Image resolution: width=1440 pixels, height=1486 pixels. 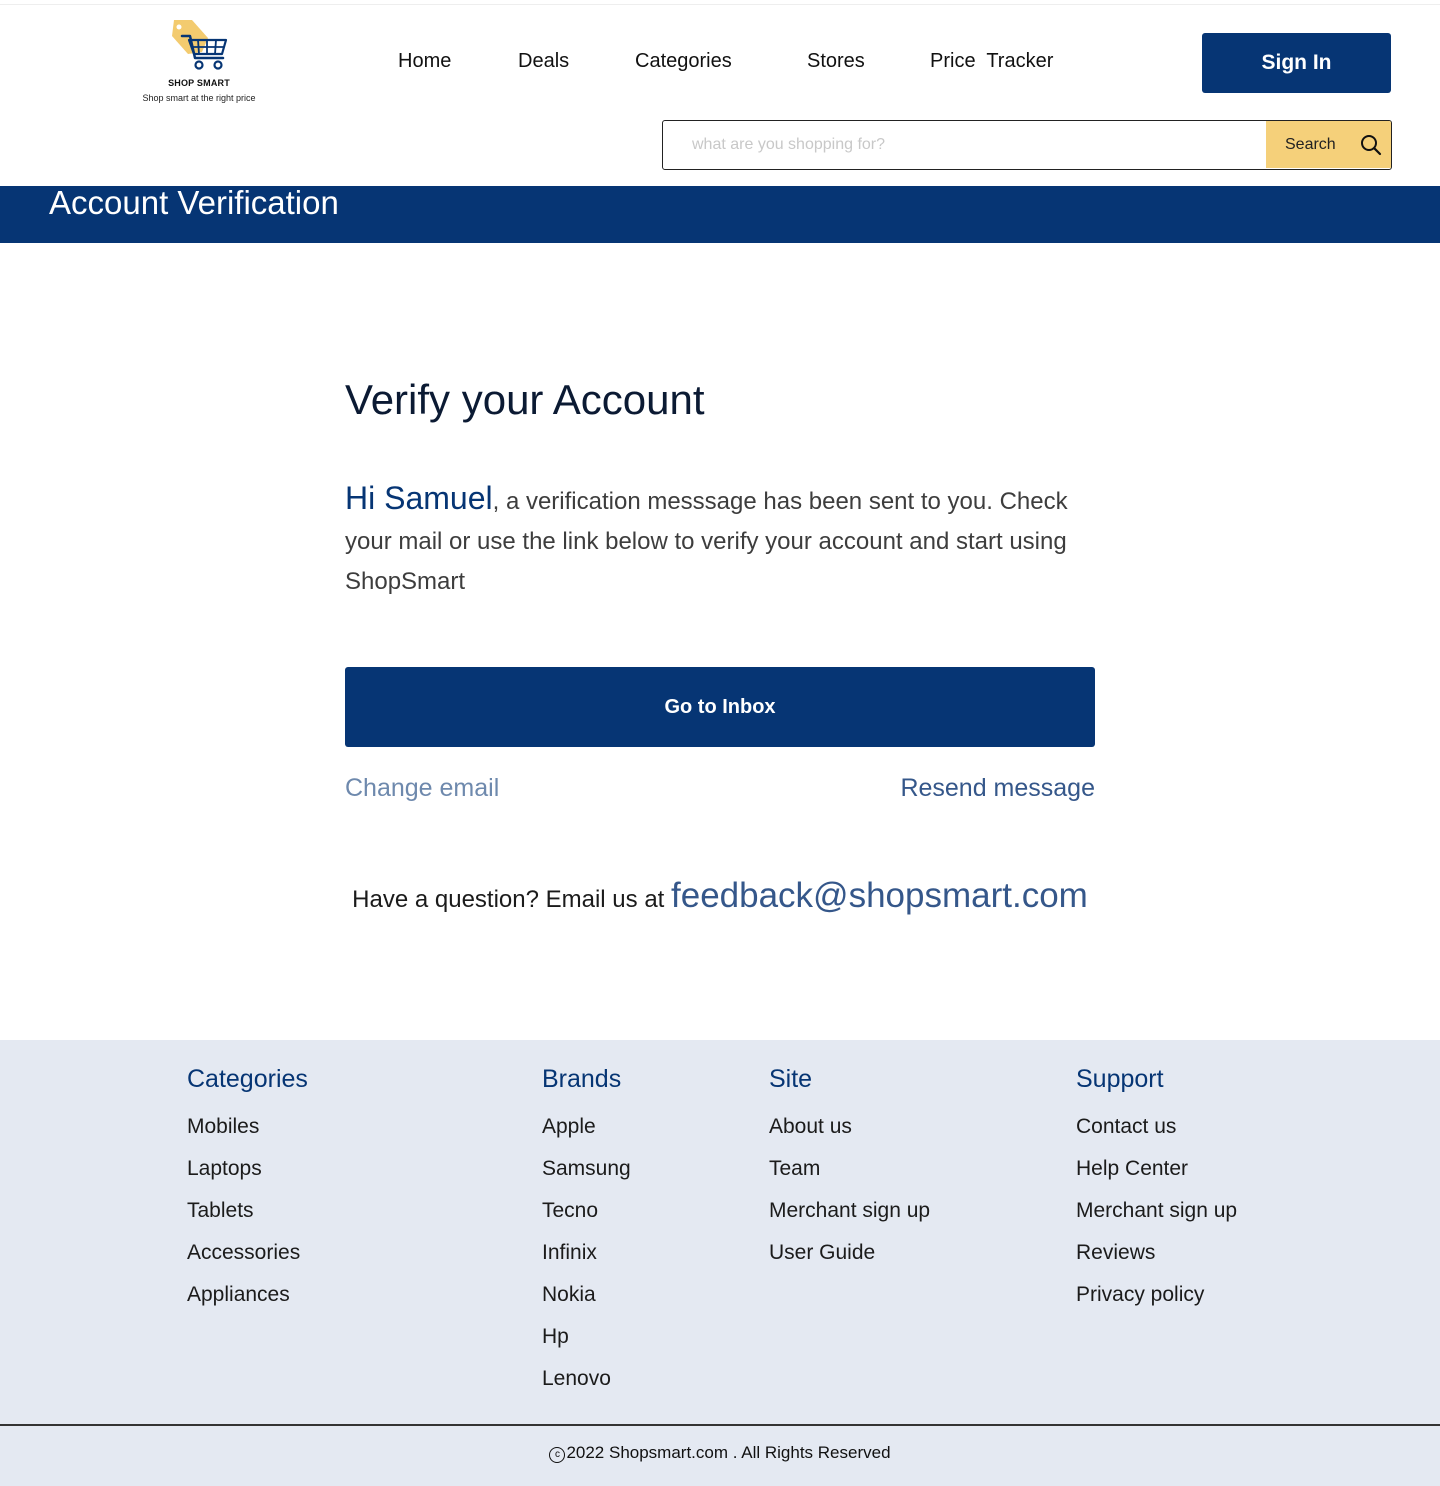 I want to click on footer-divider, so click(x=720, y=1425).